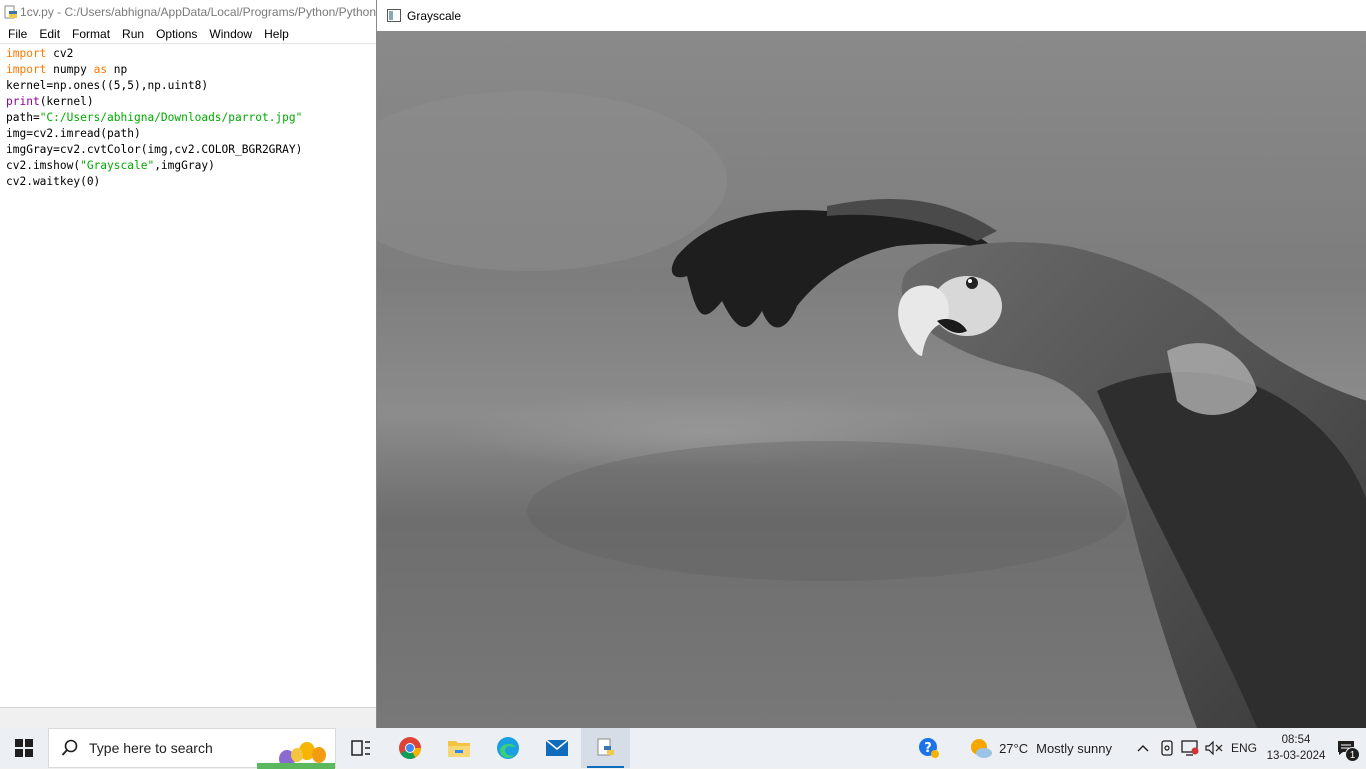 The image size is (1366, 769). What do you see at coordinates (394, 15) in the screenshot?
I see `window-app-icon` at bounding box center [394, 15].